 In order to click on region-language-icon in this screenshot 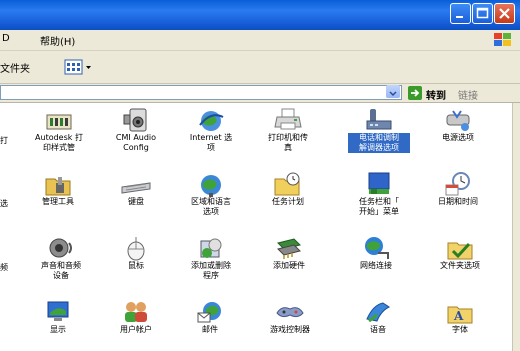, I will do `click(211, 186)`.